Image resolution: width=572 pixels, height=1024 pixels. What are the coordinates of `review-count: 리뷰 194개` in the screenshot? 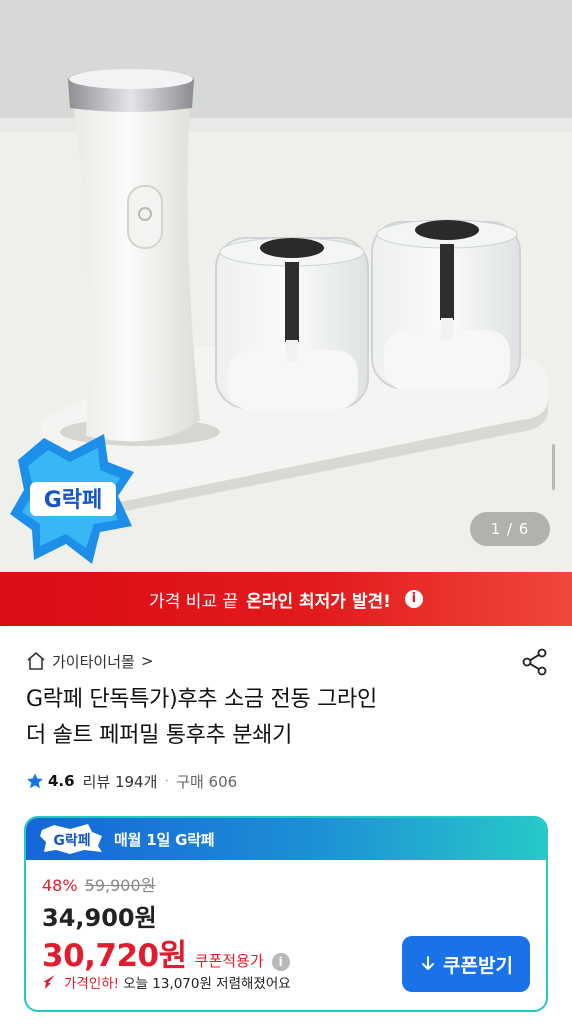 It's located at (120, 781).